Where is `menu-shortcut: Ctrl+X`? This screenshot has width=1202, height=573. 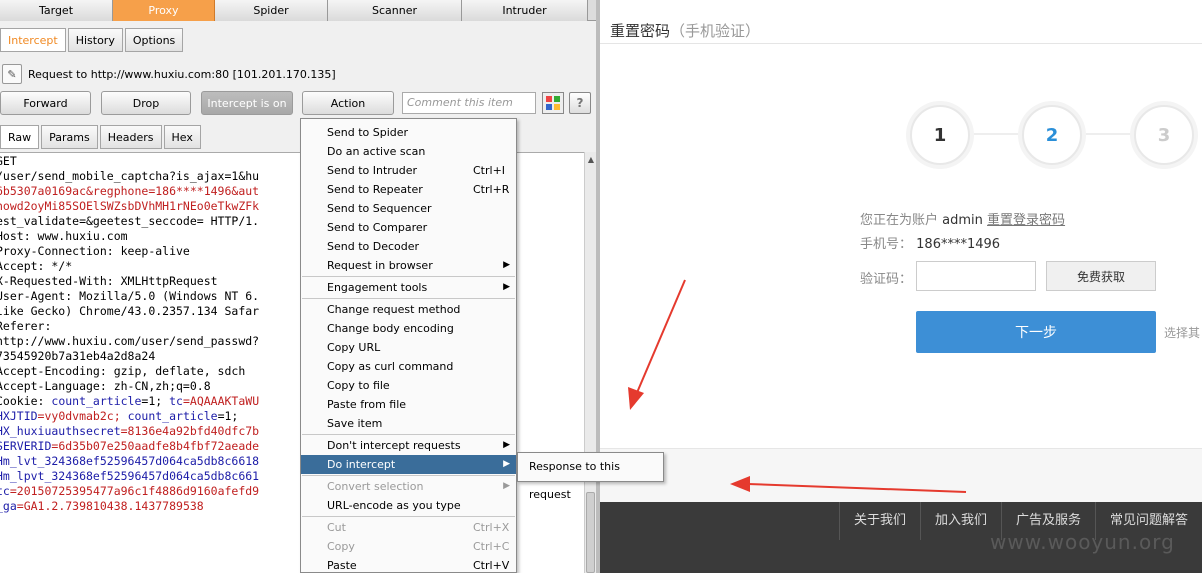
menu-shortcut: Ctrl+X is located at coordinates (491, 527).